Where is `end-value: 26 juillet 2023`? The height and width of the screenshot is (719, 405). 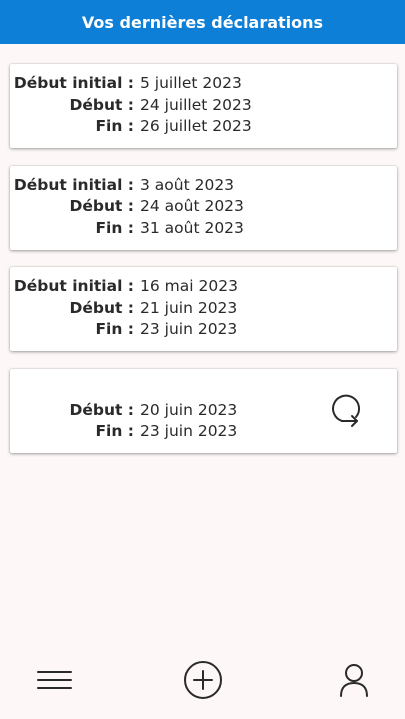 end-value: 26 juillet 2023 is located at coordinates (196, 126).